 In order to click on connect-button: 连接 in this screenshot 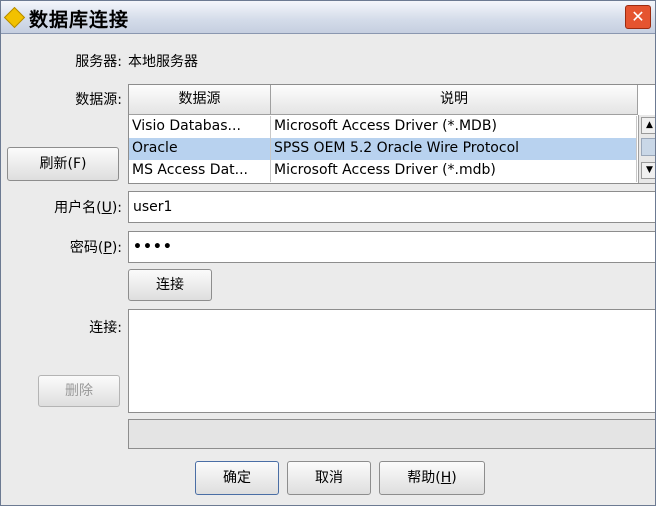, I will do `click(170, 285)`.